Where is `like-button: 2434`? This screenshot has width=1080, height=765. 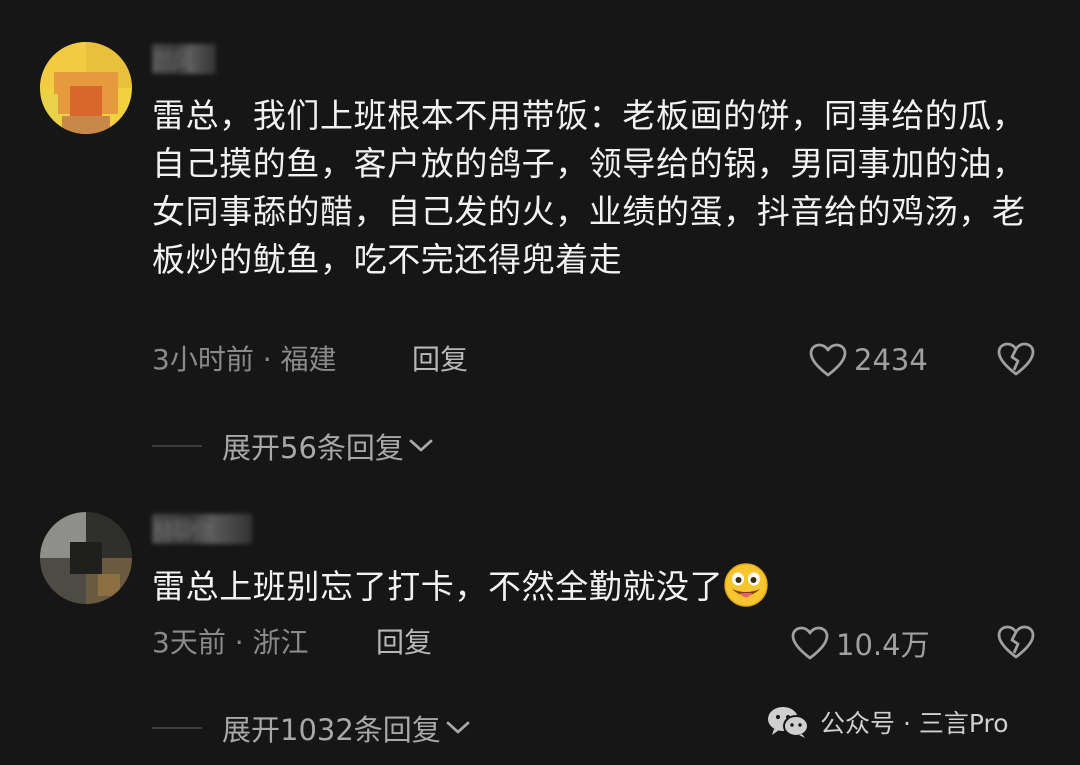 like-button: 2434 is located at coordinates (868, 360).